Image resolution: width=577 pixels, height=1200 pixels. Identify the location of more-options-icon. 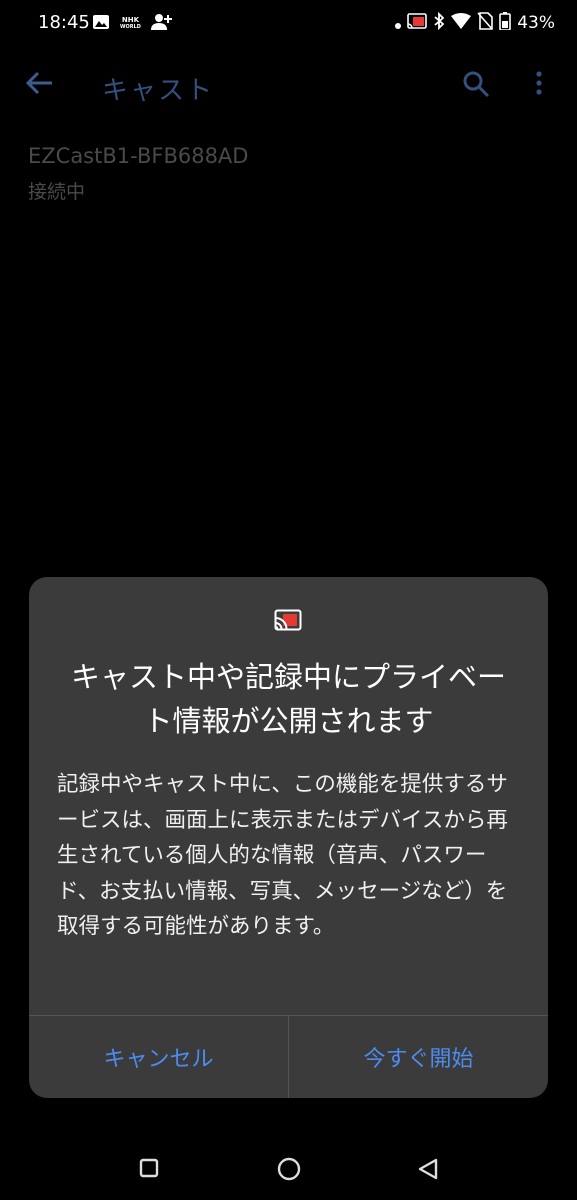
(539, 85).